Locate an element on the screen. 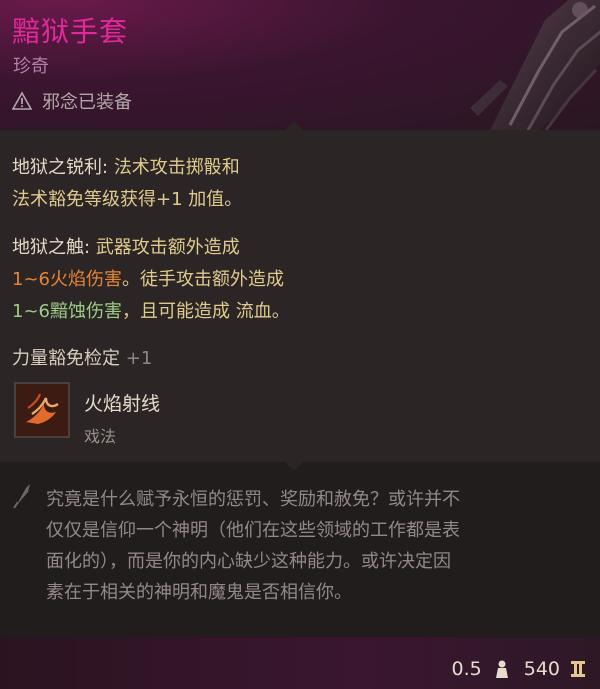  modifier-label: 力量豁免检定 is located at coordinates (66, 358).